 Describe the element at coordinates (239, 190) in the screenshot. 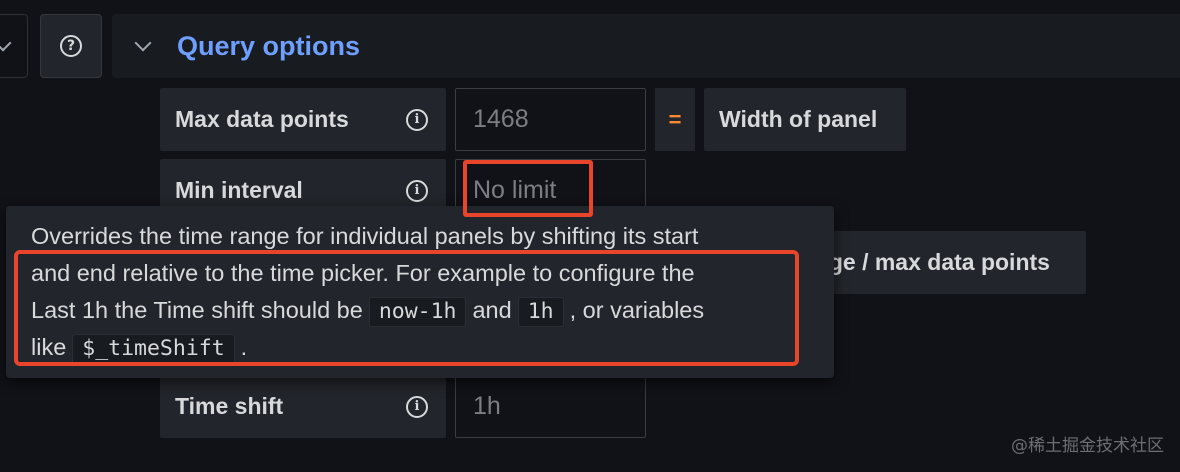

I see `field-label: Min interval` at that location.